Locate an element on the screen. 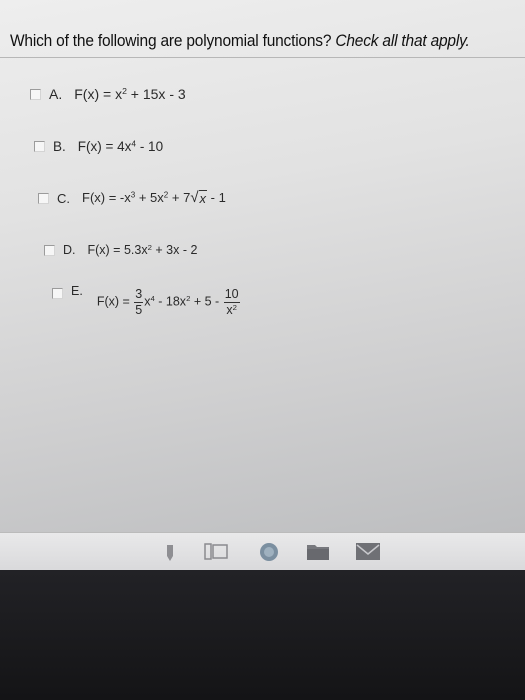 This screenshot has width=525, height=700. option-a-checkbox is located at coordinates (35, 94).